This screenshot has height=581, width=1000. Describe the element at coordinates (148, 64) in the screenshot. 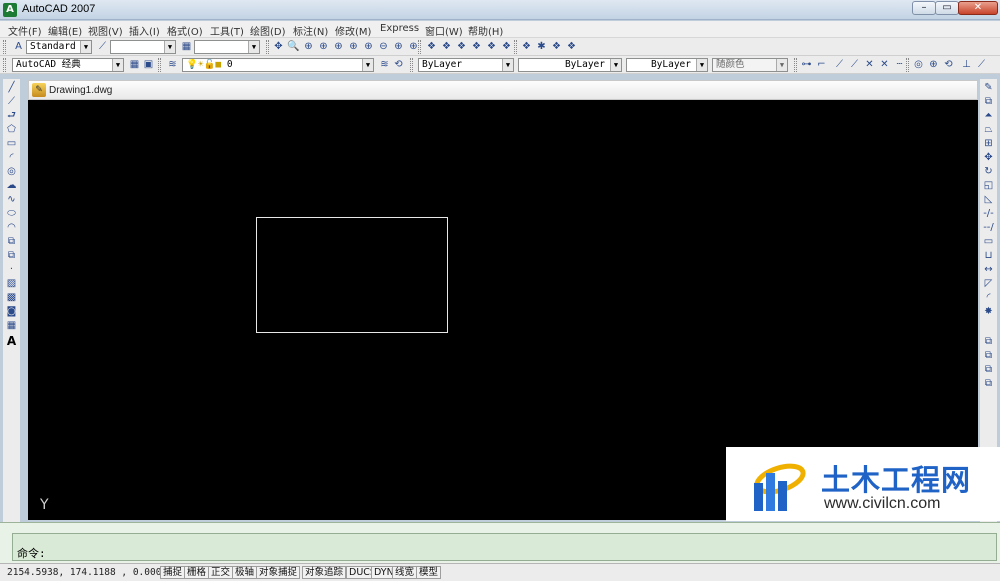

I see `save-workspace-icon: ▣` at that location.